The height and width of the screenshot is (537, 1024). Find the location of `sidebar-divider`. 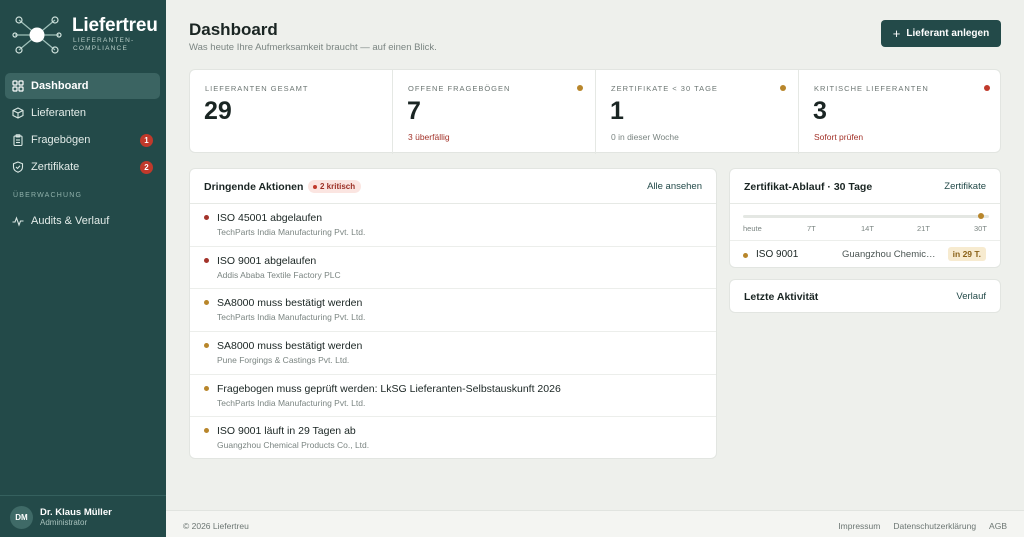

sidebar-divider is located at coordinates (83, 495).